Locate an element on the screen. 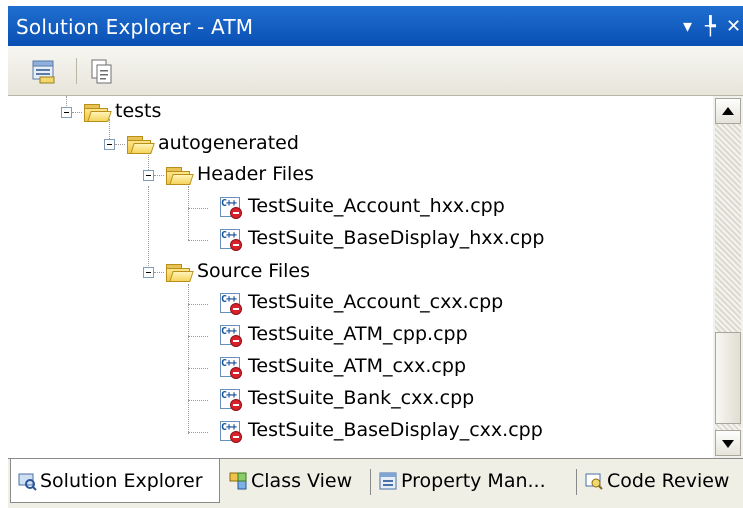  tree-item-header-files: Header Files is located at coordinates (255, 174).